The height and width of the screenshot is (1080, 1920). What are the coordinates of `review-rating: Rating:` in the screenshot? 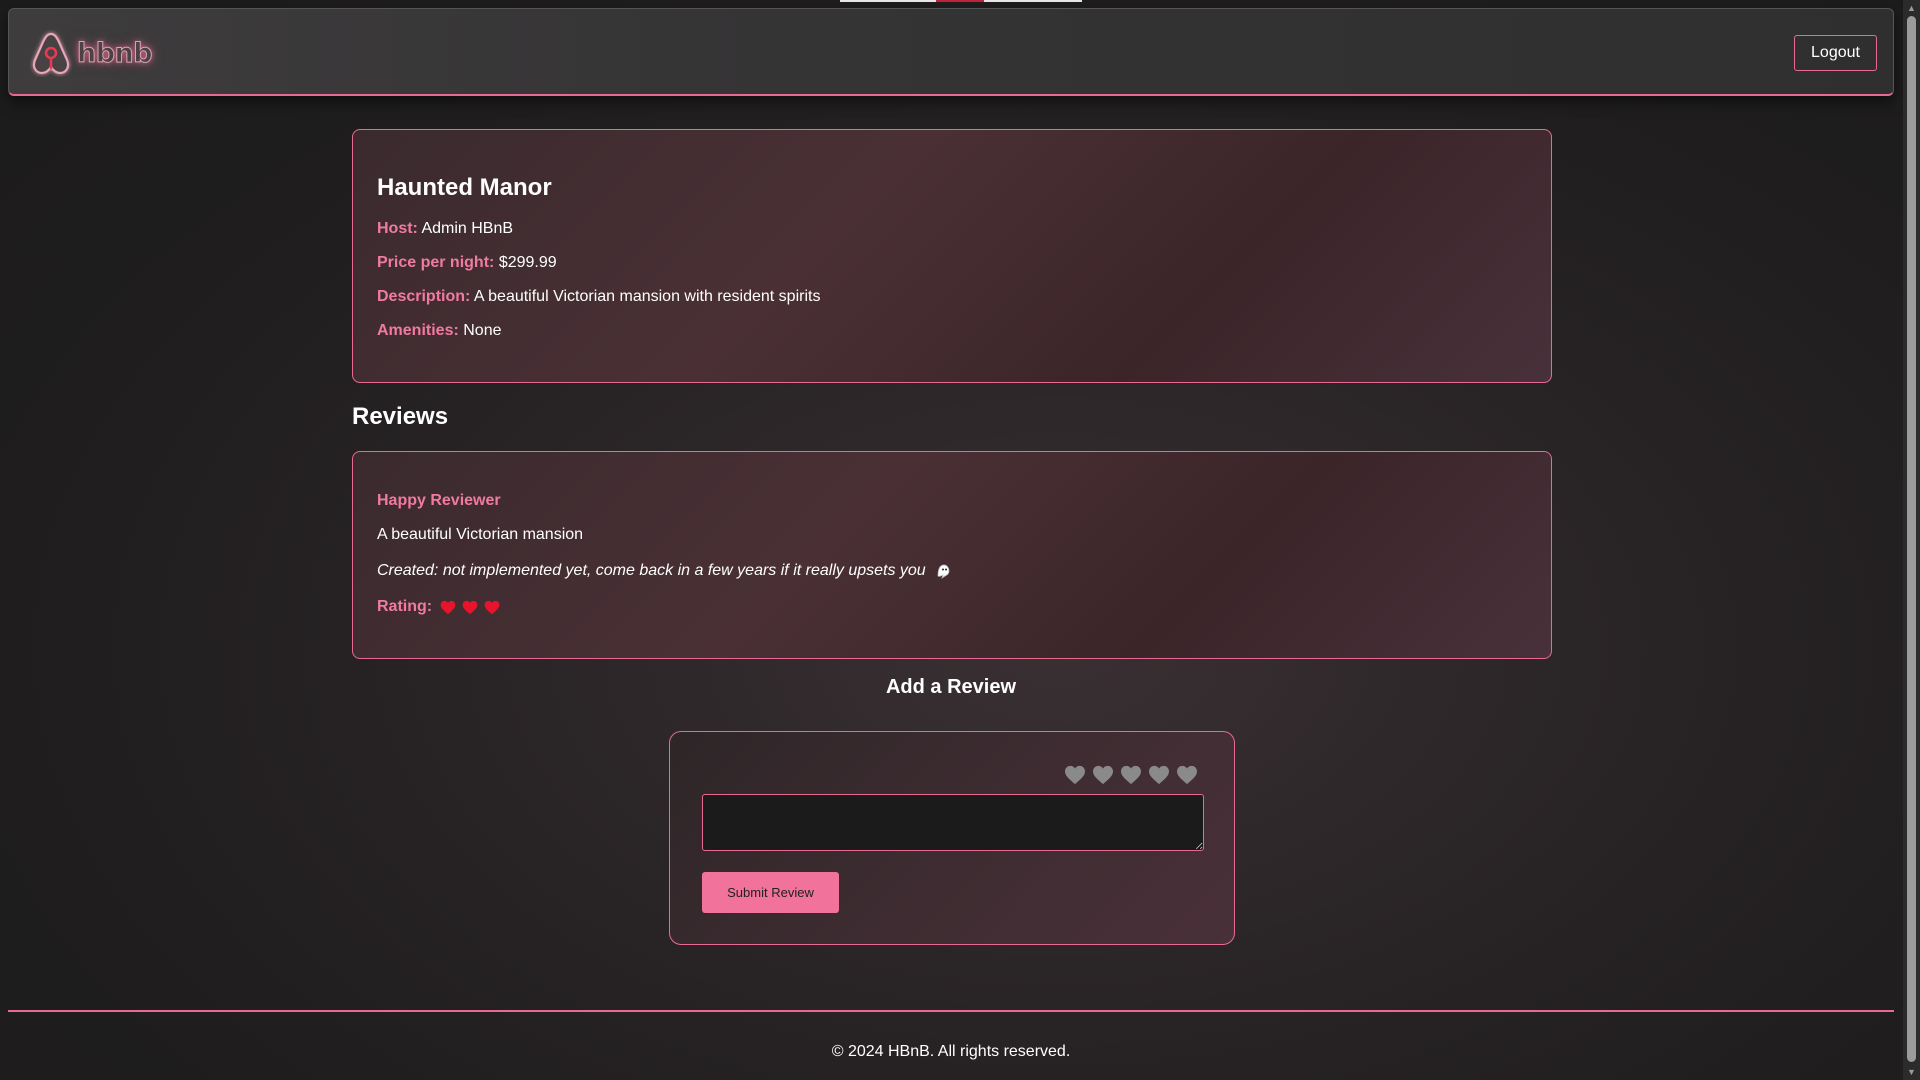 It's located at (952, 607).